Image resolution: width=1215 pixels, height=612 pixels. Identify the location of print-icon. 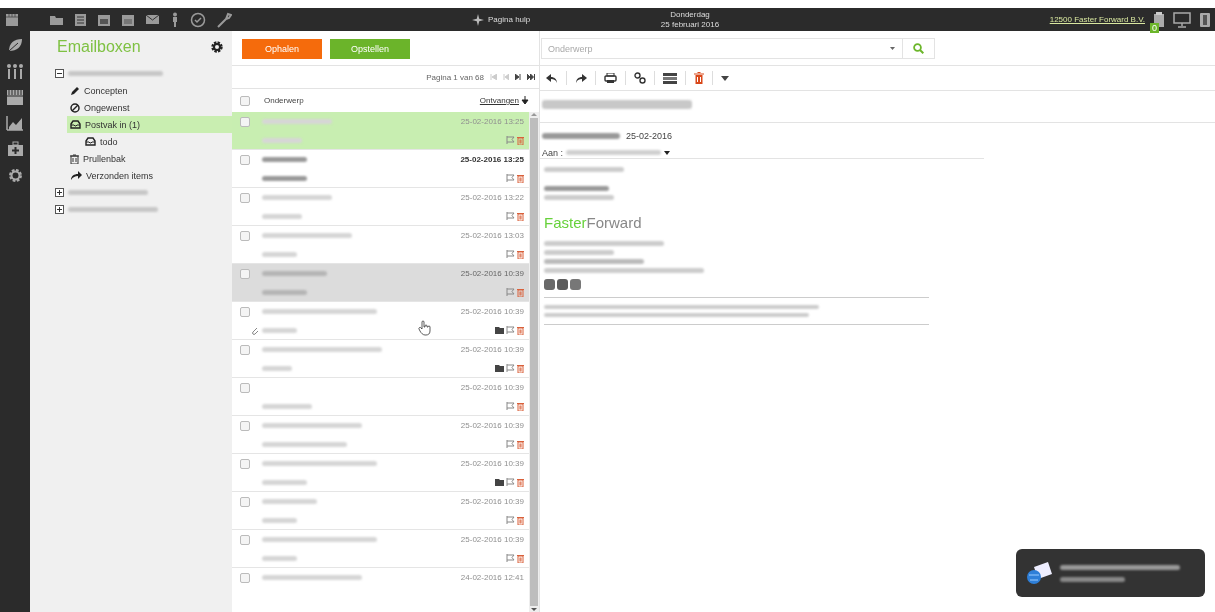
(610, 78).